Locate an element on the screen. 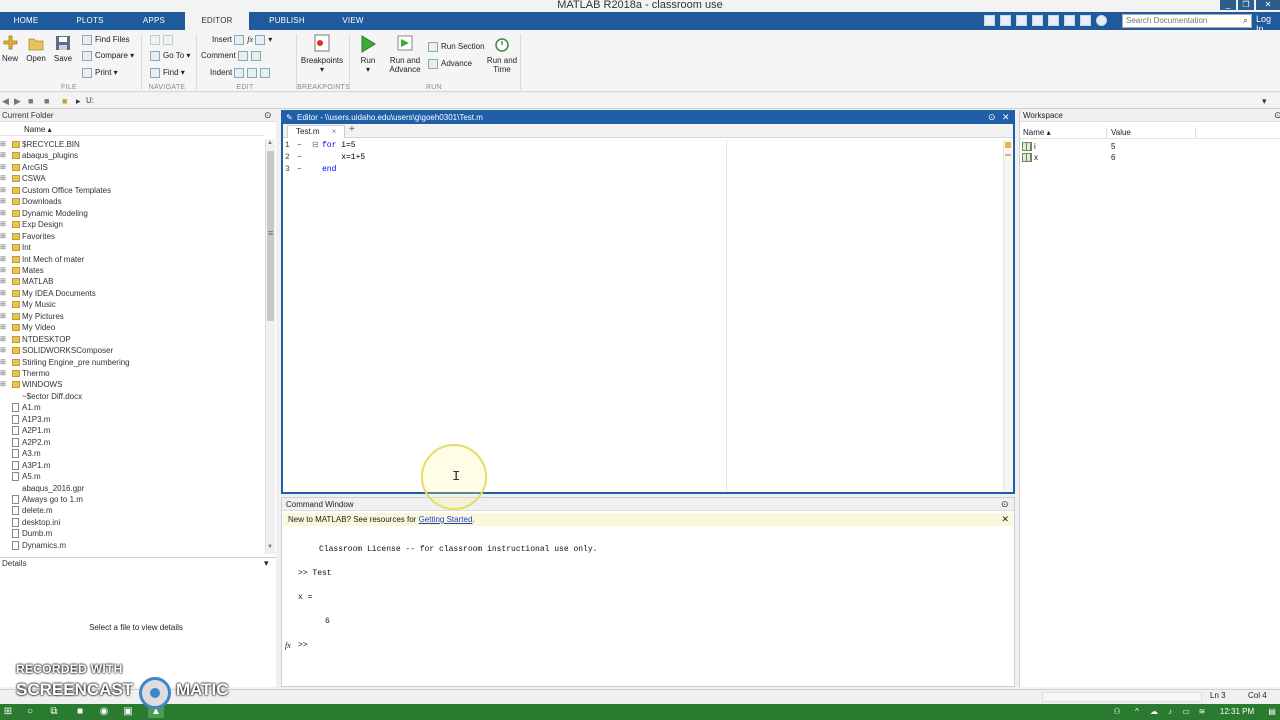 Image resolution: width=1280 pixels, height=720 pixels. clock: 12:31 PM is located at coordinates (1237, 712).